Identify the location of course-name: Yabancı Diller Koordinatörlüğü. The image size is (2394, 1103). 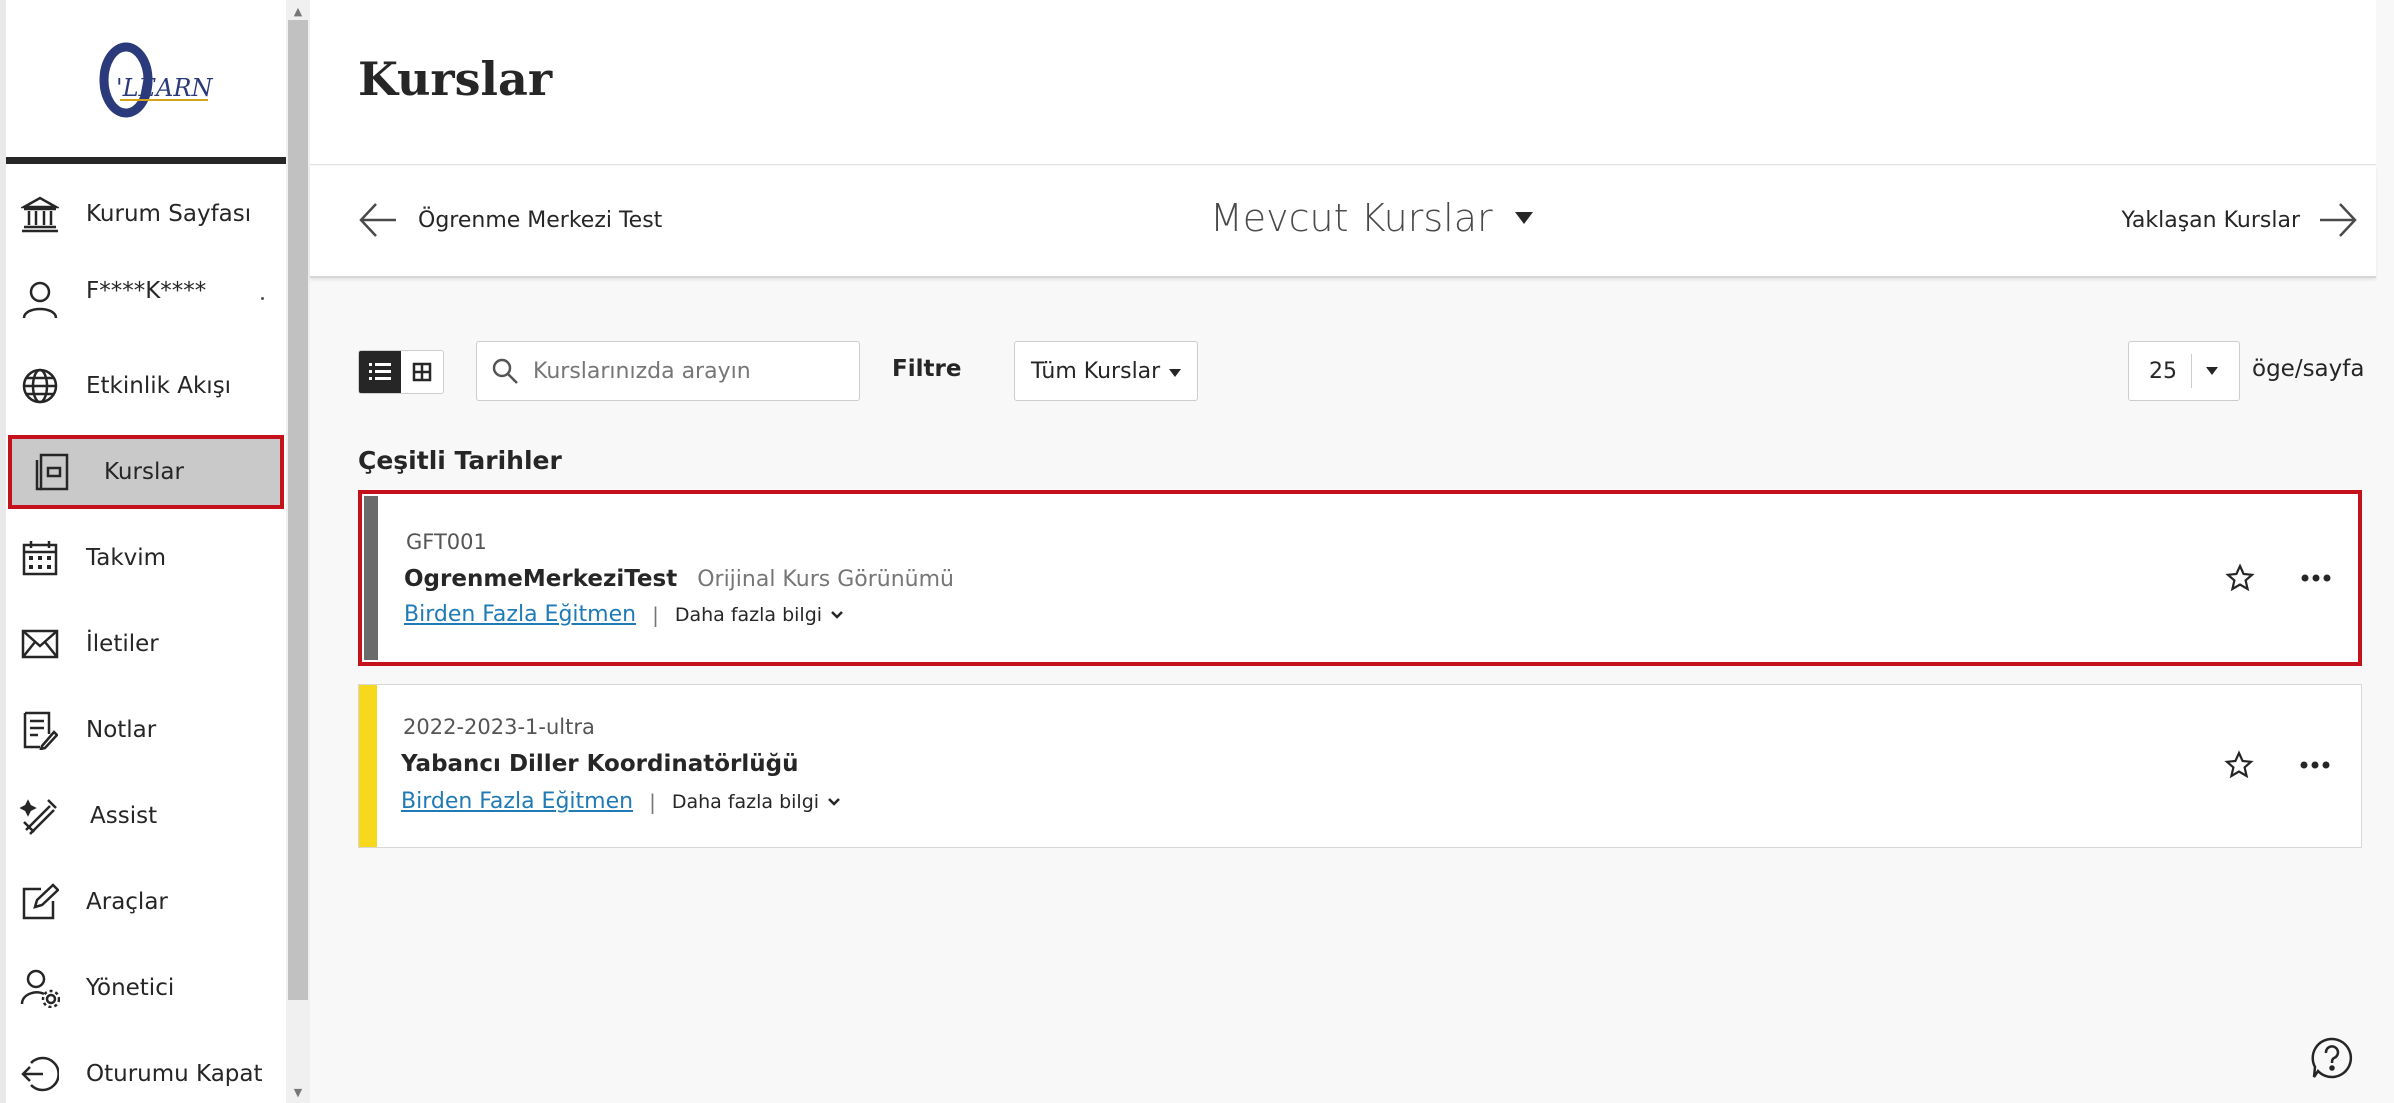
(599, 764).